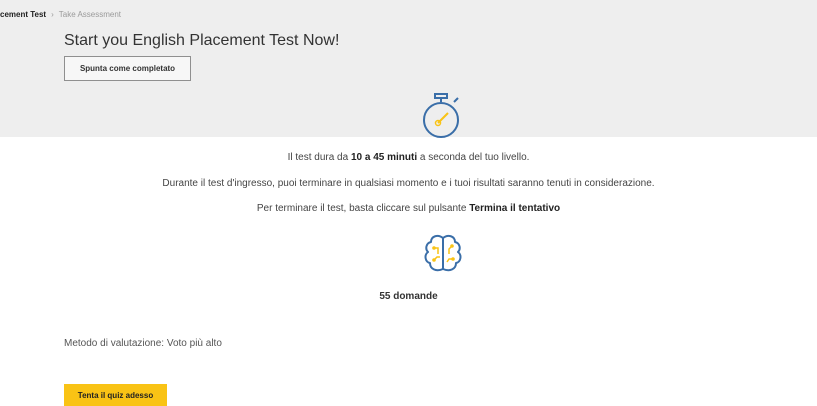 The height and width of the screenshot is (406, 817). What do you see at coordinates (408, 296) in the screenshot?
I see `question-count: 55 domande` at bounding box center [408, 296].